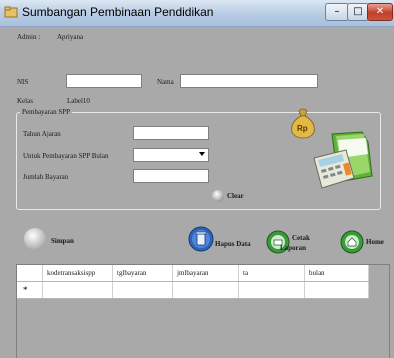  I want to click on table-row: *, so click(193, 290).